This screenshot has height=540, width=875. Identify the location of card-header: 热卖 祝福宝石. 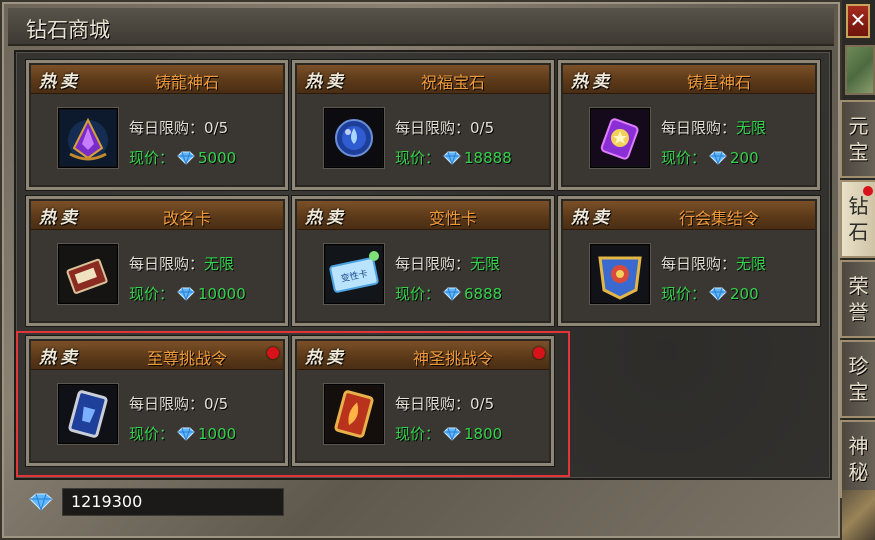
(423, 79).